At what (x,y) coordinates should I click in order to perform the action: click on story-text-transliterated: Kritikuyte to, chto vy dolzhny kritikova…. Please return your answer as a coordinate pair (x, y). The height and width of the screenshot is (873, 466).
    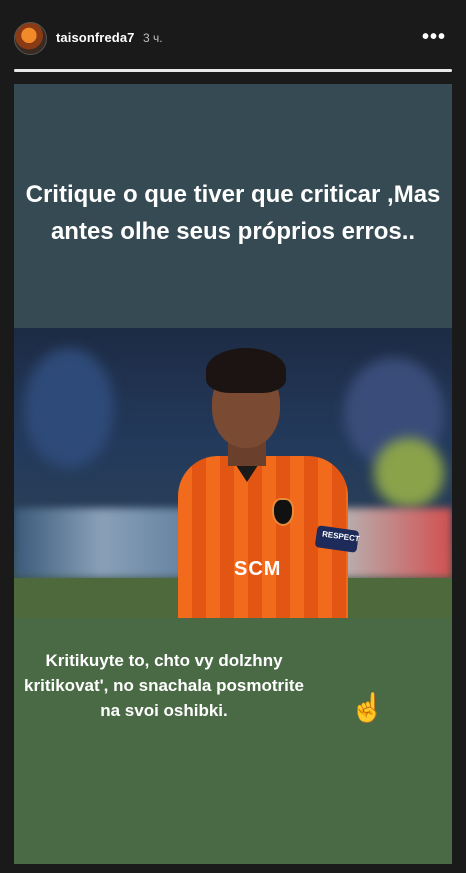
    Looking at the image, I should click on (164, 685).